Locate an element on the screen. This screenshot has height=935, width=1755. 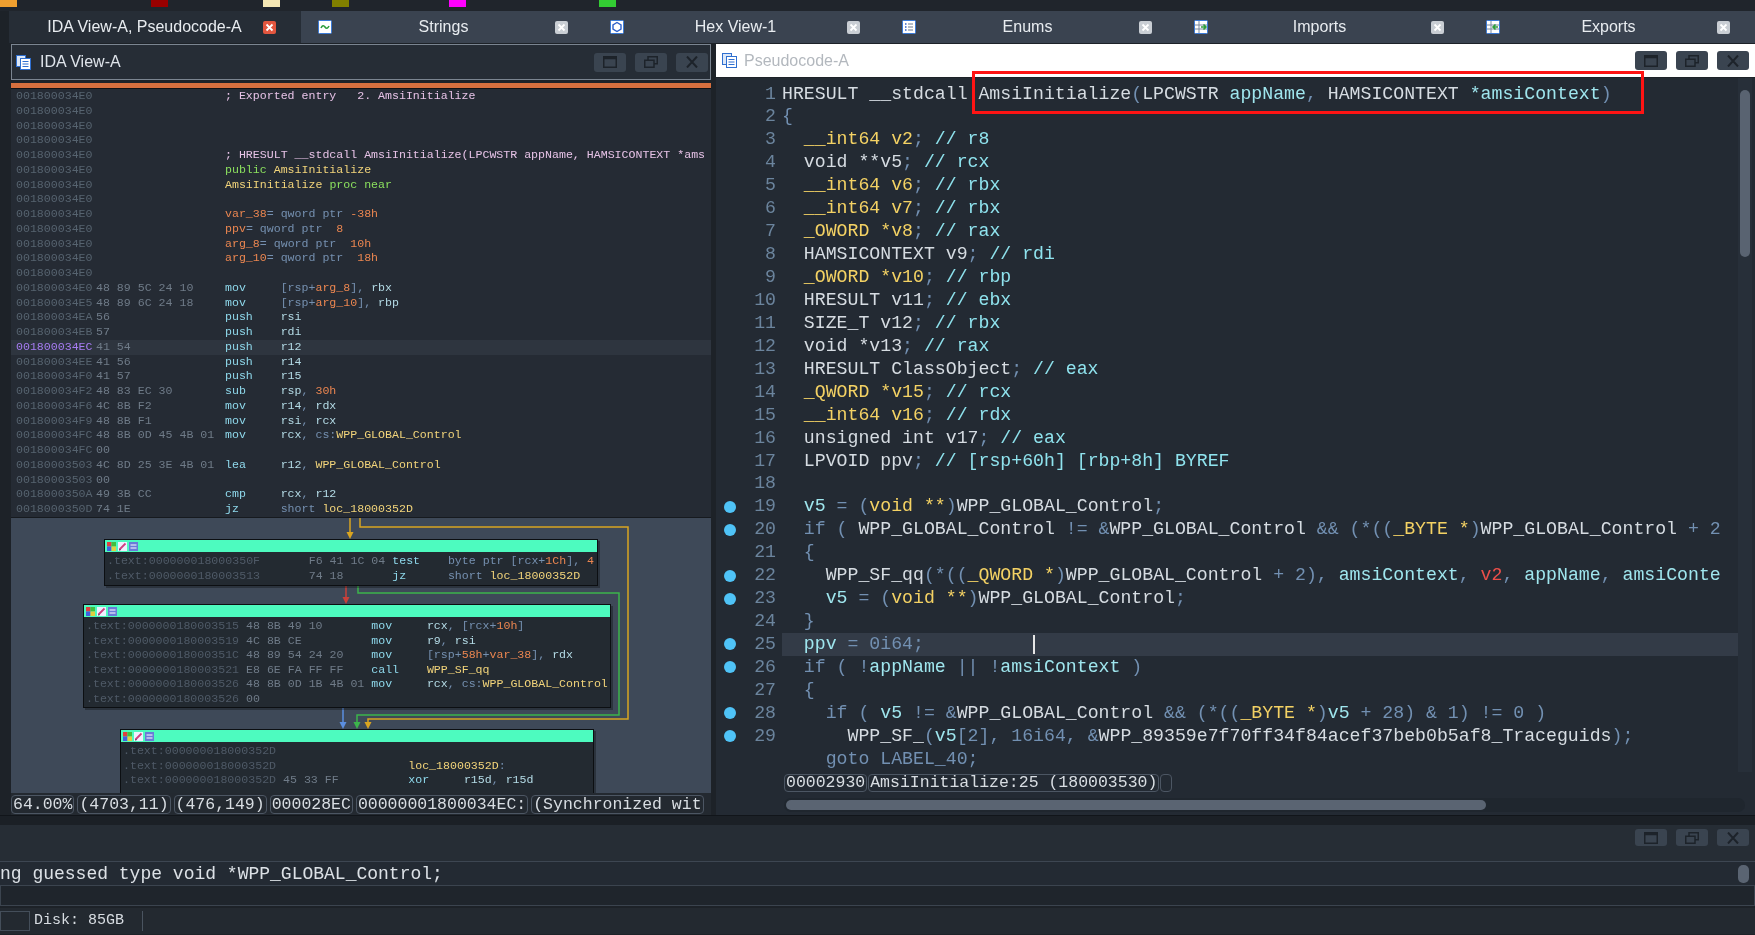
code-text: push rdi is located at coordinates (263, 332).